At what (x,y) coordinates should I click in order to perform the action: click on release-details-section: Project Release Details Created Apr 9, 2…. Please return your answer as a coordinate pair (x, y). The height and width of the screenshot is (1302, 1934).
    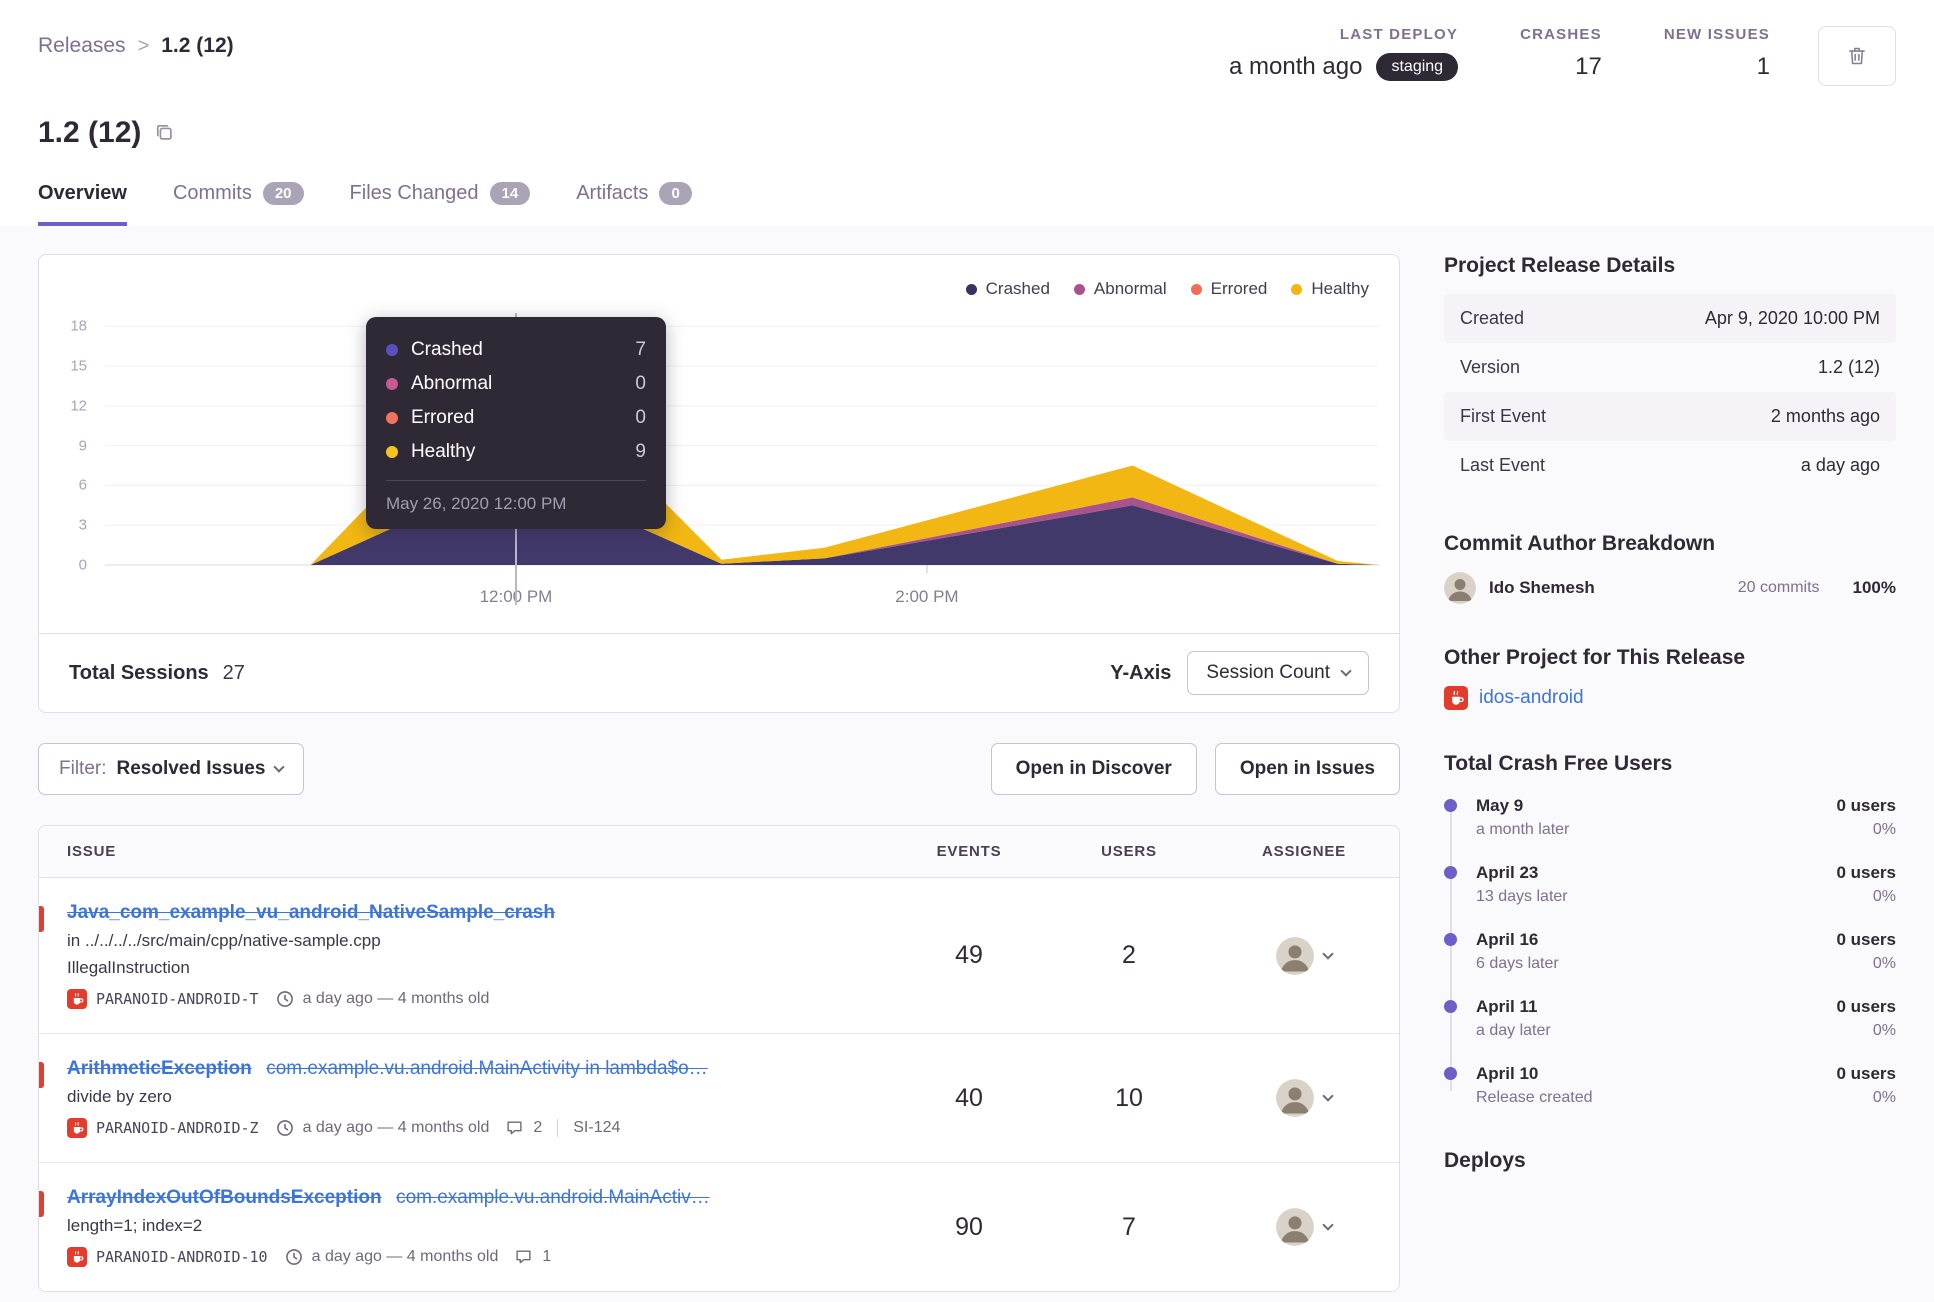
    Looking at the image, I should click on (1670, 372).